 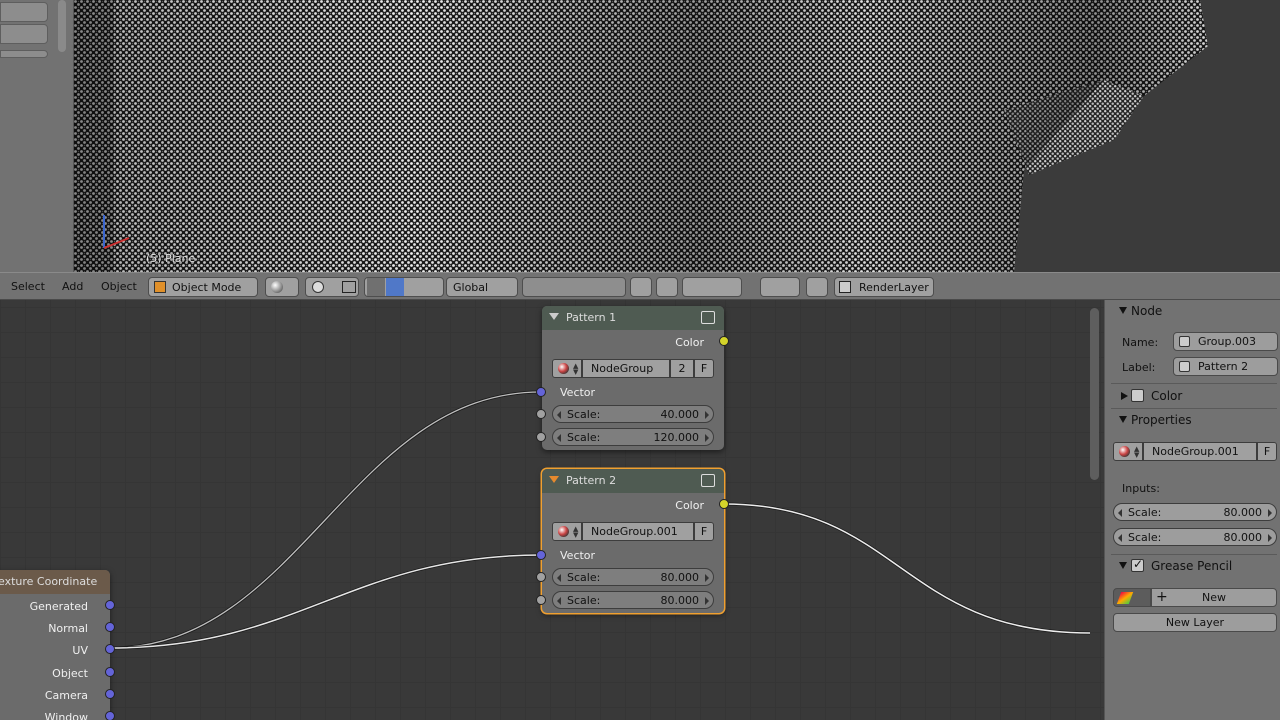 What do you see at coordinates (110, 627) in the screenshot?
I see `normal-output-socket` at bounding box center [110, 627].